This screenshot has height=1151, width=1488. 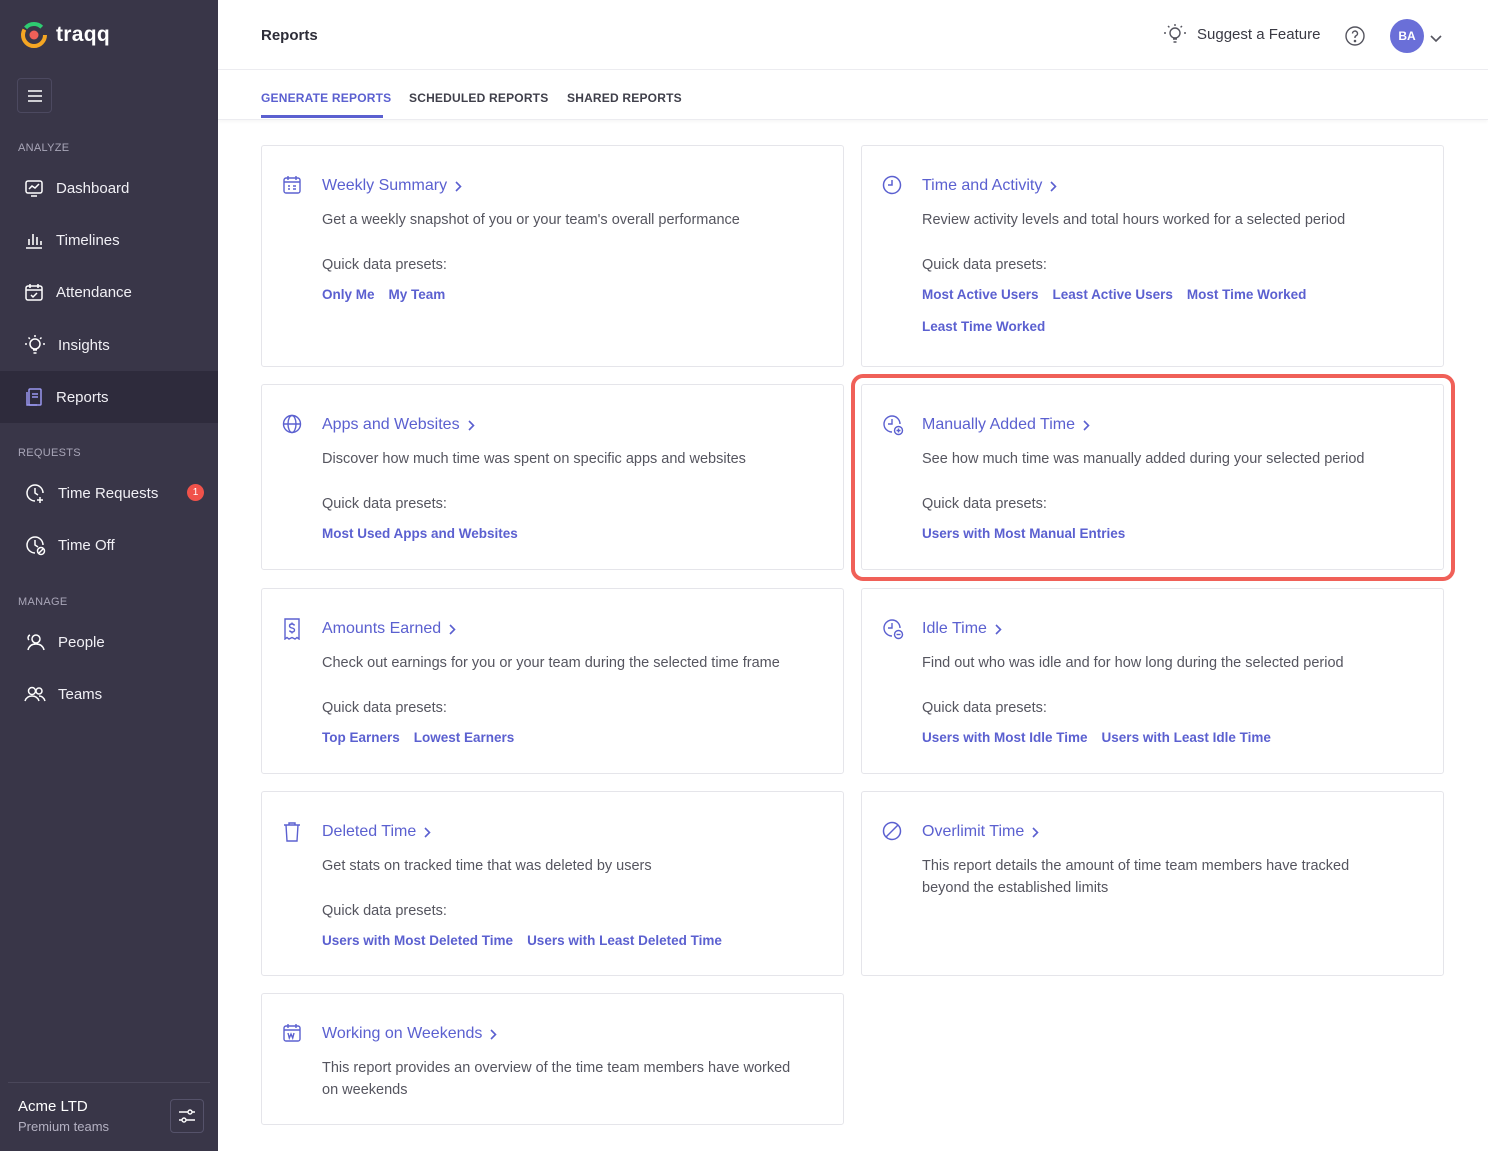 I want to click on organization-plan: Premium teams, so click(x=64, y=1126).